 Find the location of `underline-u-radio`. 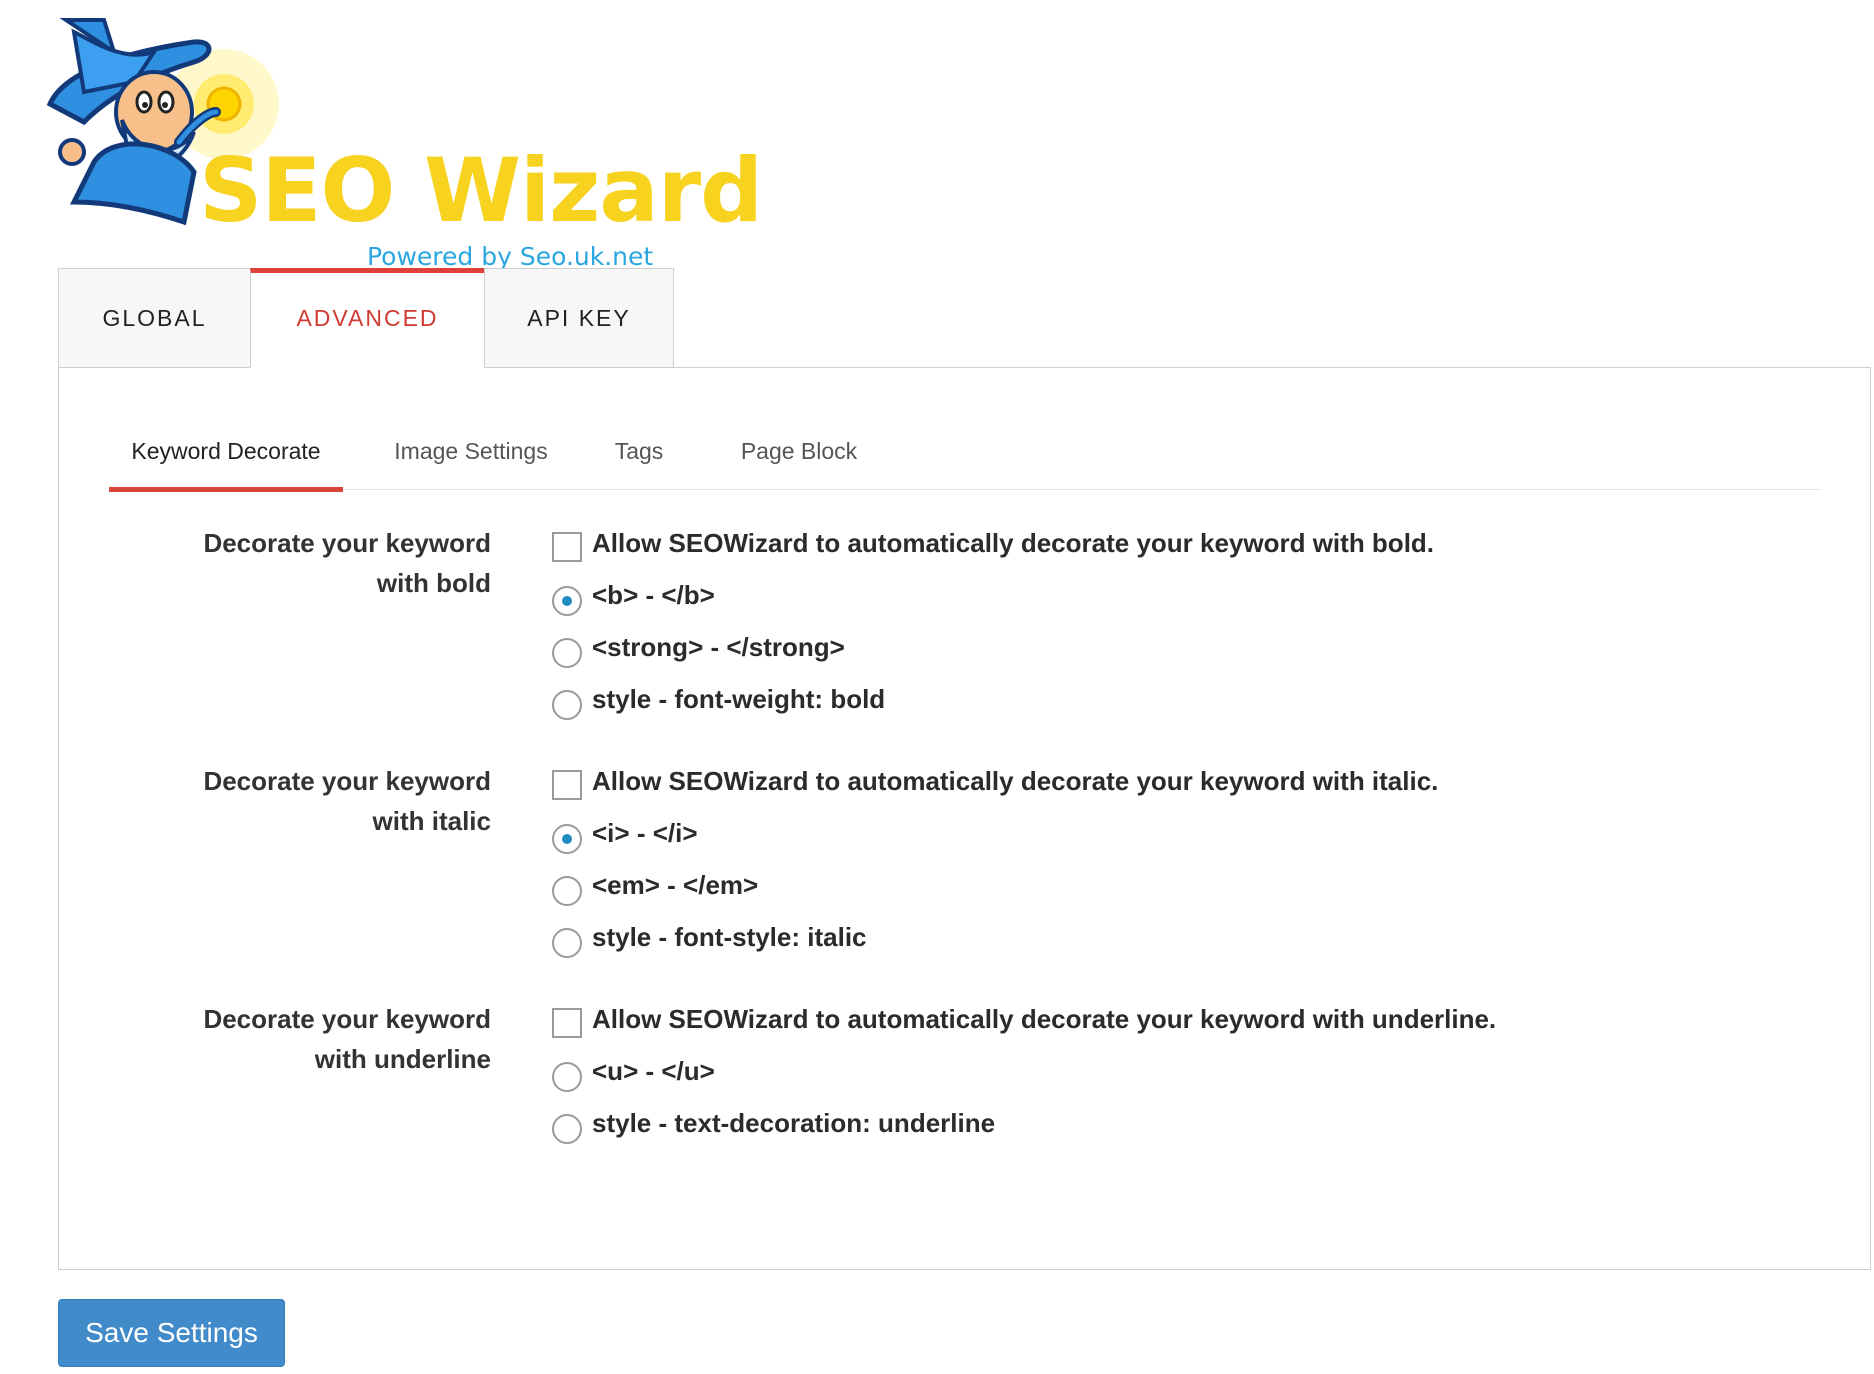

underline-u-radio is located at coordinates (567, 1076).